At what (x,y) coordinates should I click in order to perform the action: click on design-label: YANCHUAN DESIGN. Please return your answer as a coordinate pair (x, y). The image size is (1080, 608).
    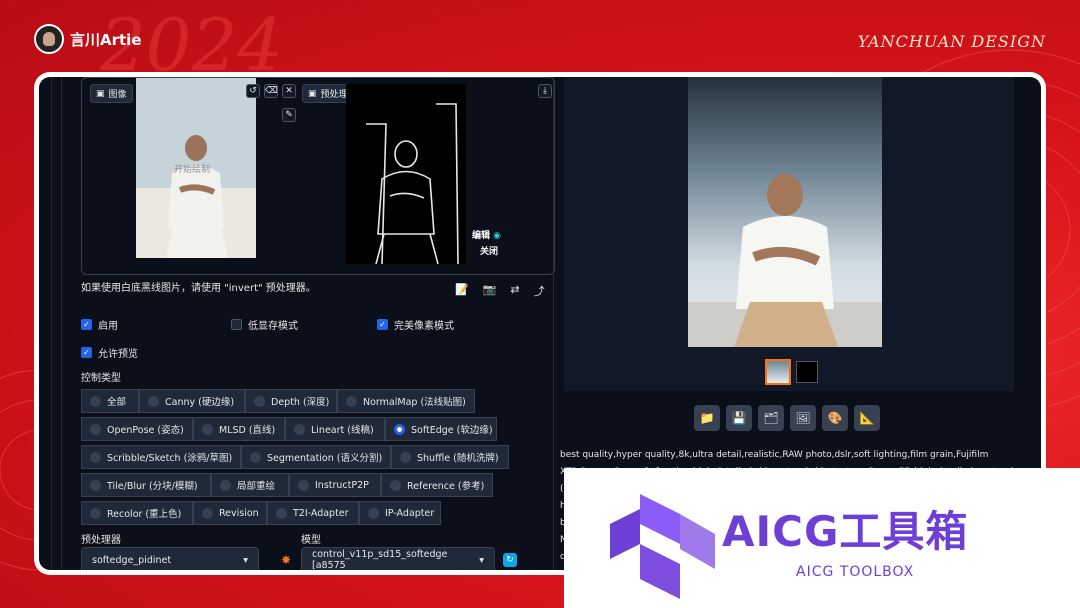
    Looking at the image, I should click on (951, 41).